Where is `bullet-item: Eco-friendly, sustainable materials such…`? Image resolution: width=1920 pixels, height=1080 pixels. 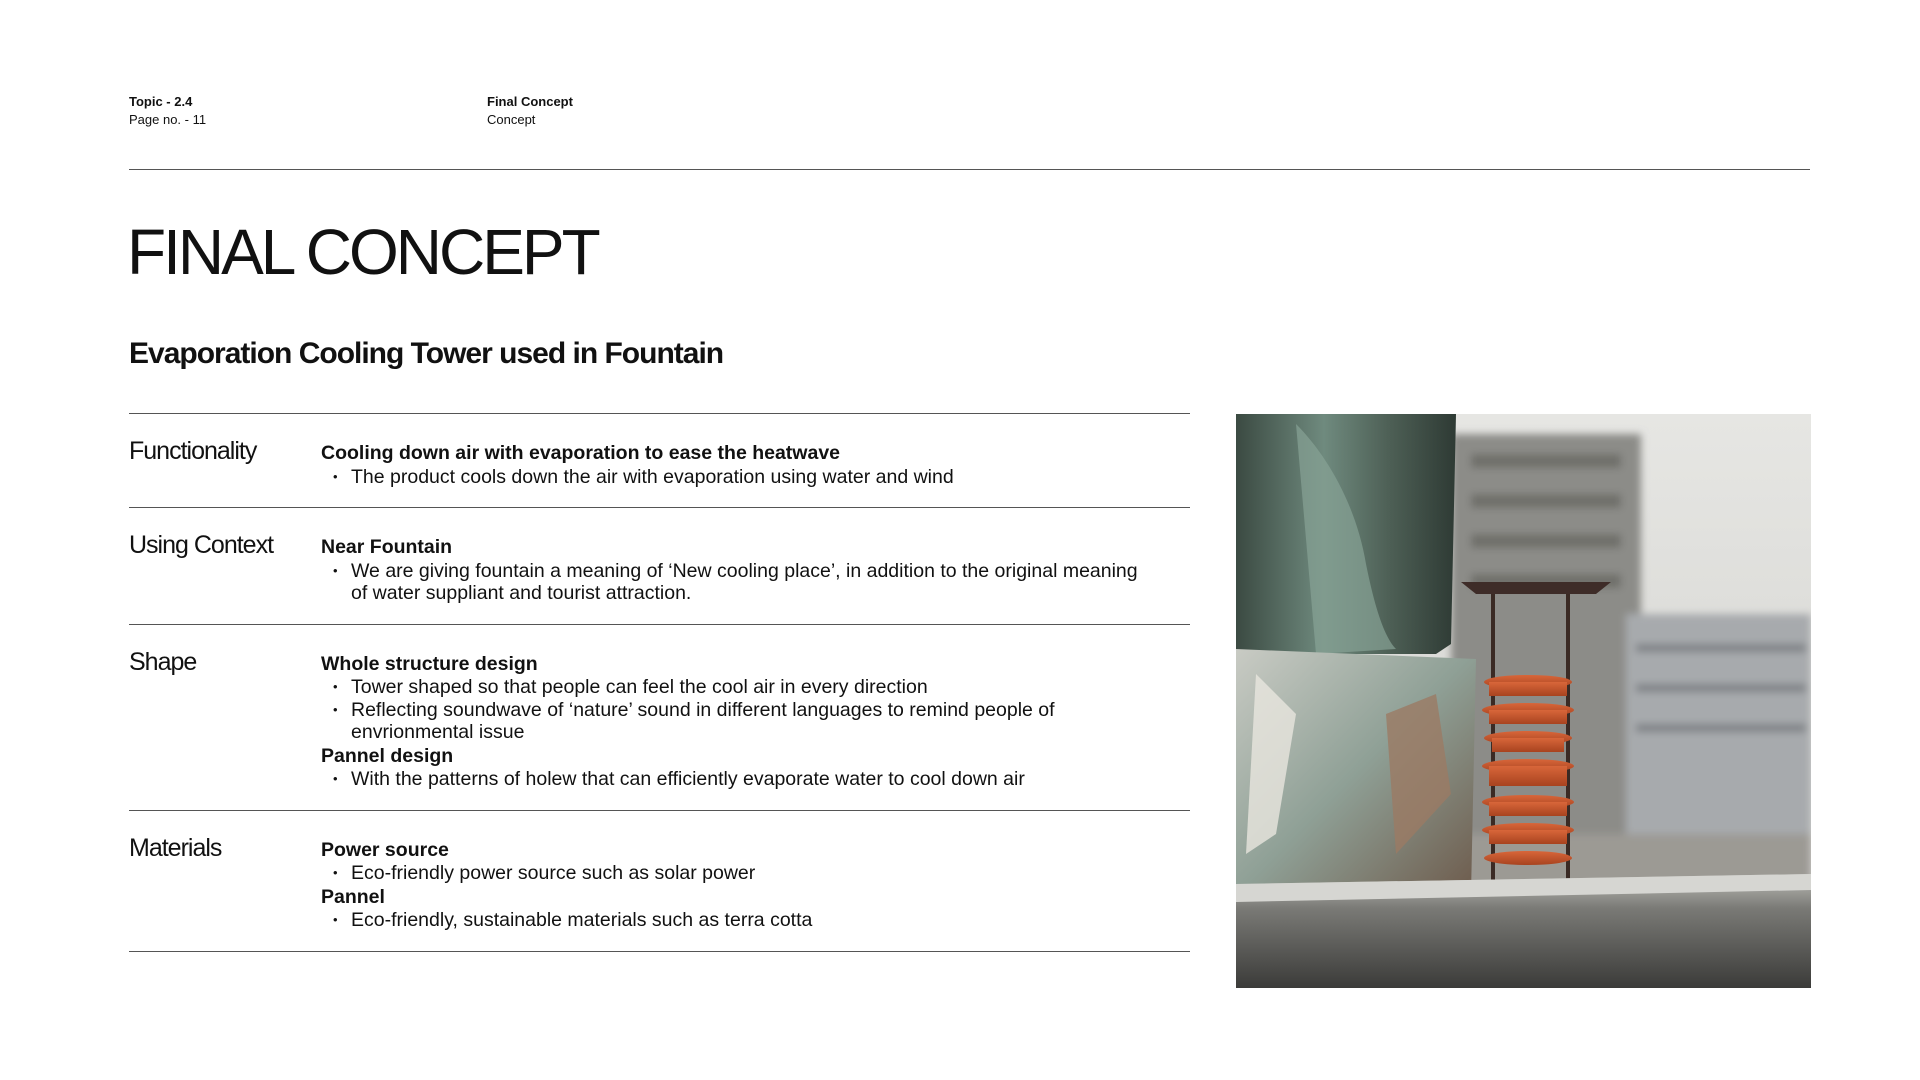
bullet-item: Eco-friendly, sustainable materials such… is located at coordinates (742, 920).